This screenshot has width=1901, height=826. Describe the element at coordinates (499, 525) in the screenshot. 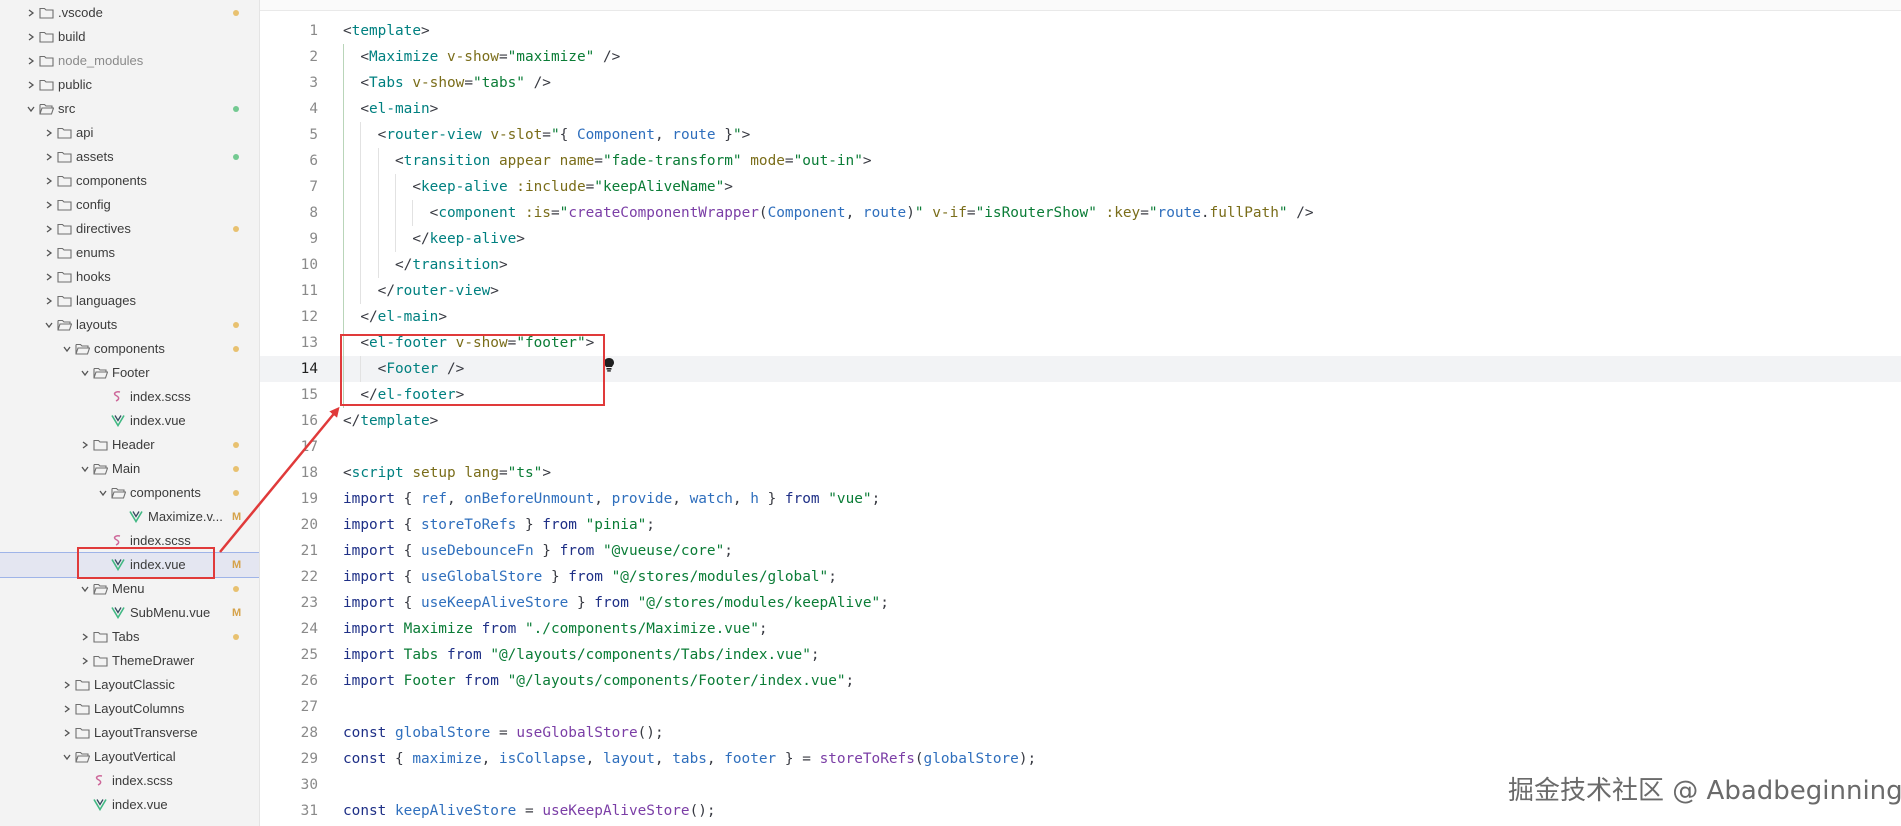

I see `code-text: import { storeToRefs } from "pinia";` at that location.